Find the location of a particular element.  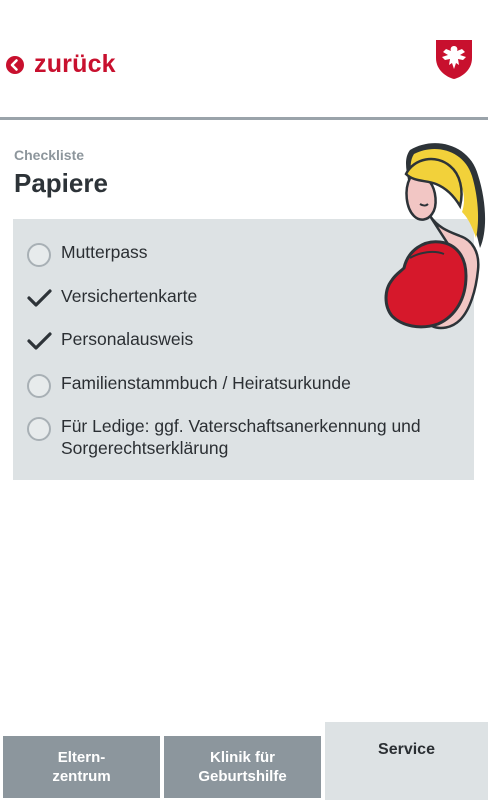

tab-label: Klinik für Geburtshilfe is located at coordinates (242, 767).